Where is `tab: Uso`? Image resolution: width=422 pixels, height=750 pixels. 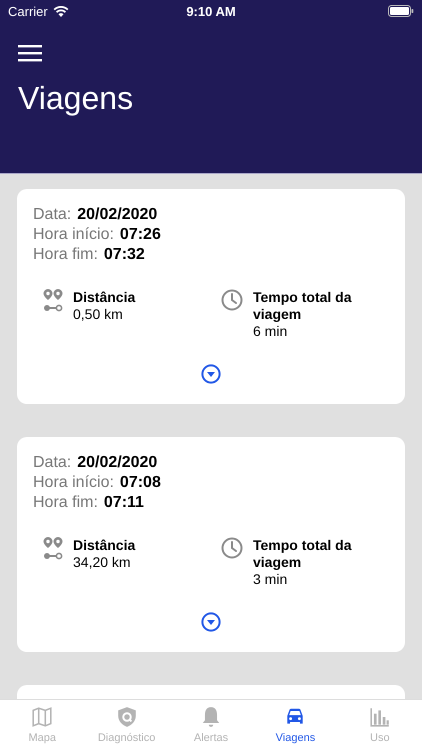
tab: Uso is located at coordinates (380, 725).